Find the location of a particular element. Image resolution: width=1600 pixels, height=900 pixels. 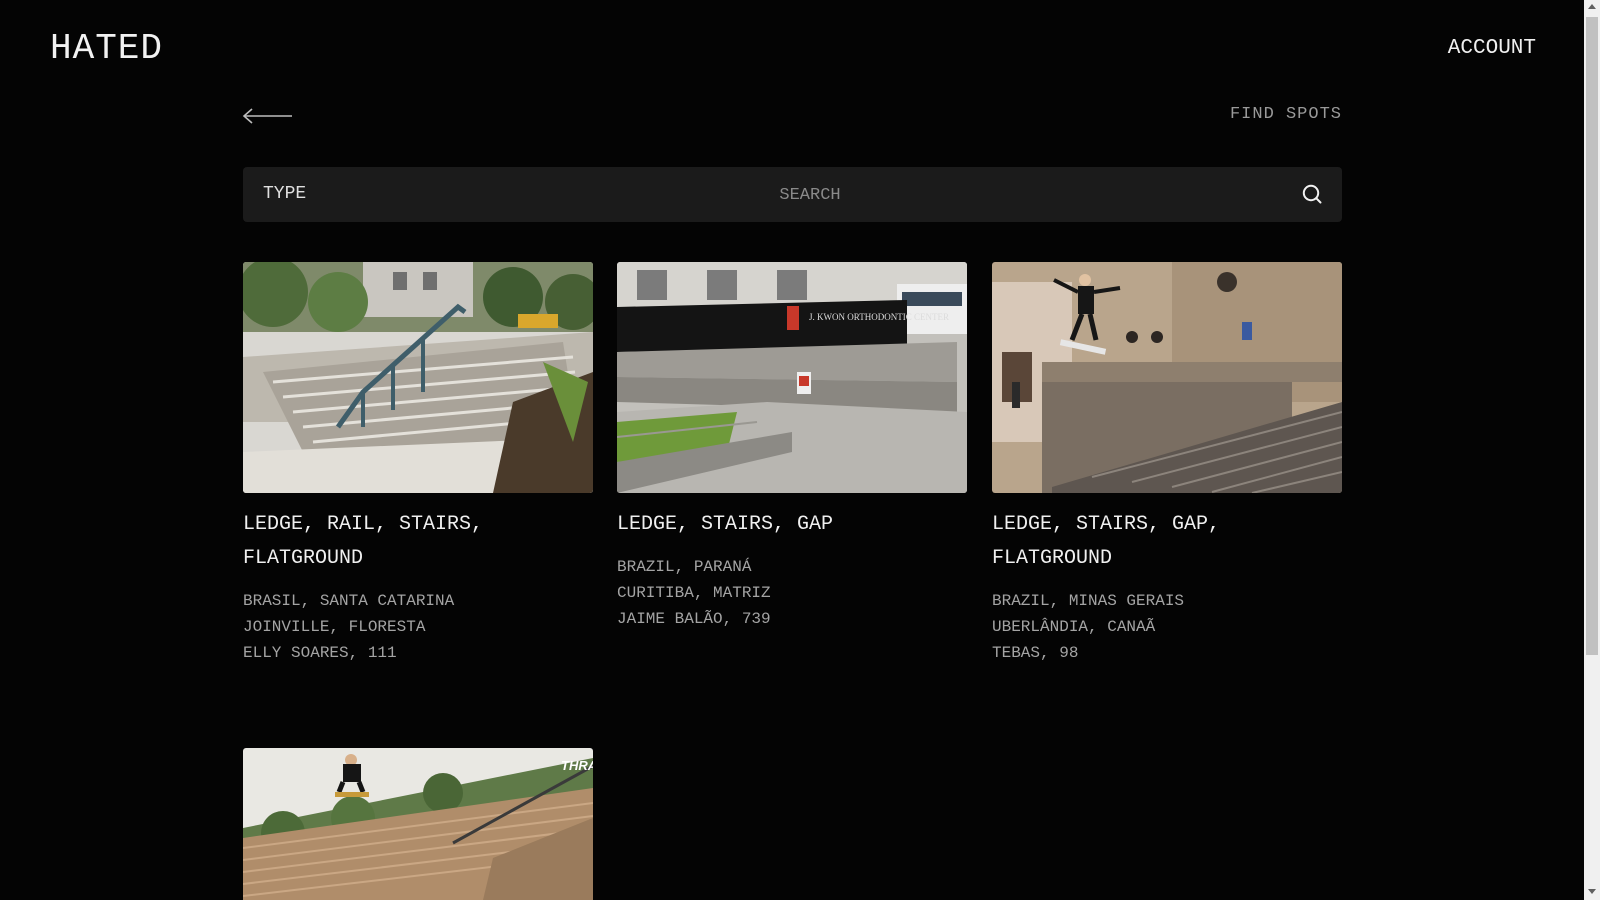

search-input is located at coordinates (810, 195).